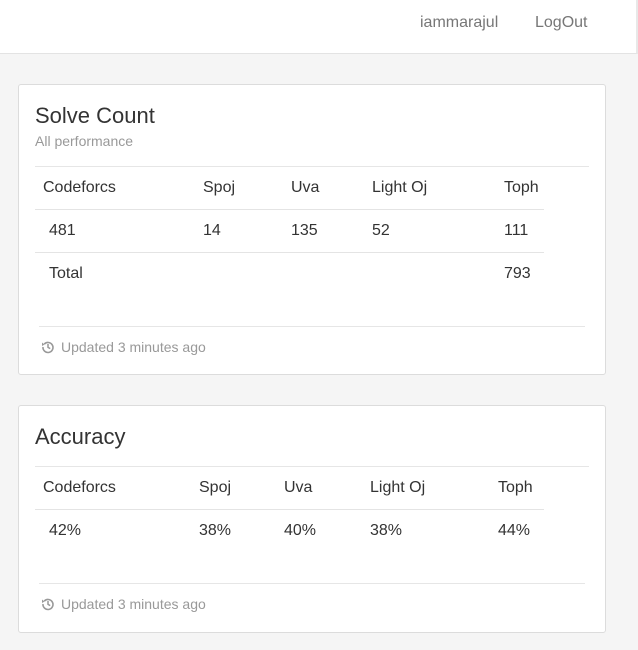 This screenshot has width=638, height=650. What do you see at coordinates (84, 141) in the screenshot?
I see `solve-count-subtitle: All performance` at bounding box center [84, 141].